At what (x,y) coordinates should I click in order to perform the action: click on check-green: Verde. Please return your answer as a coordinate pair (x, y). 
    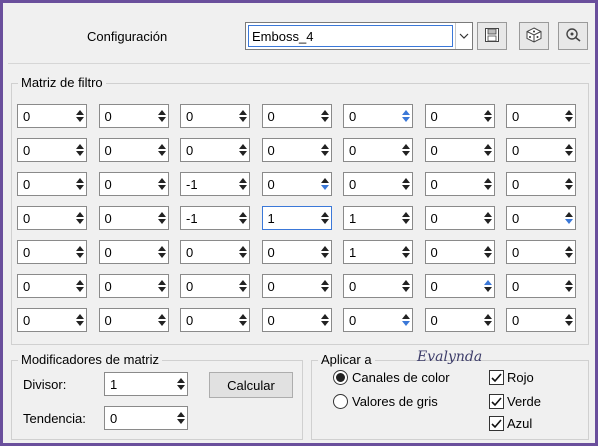
    Looking at the image, I should click on (515, 401).